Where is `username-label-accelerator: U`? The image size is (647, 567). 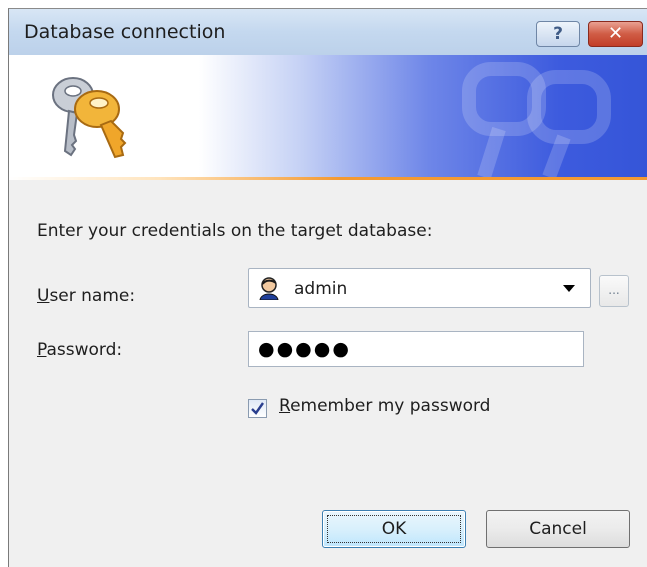 username-label-accelerator: U is located at coordinates (43, 296).